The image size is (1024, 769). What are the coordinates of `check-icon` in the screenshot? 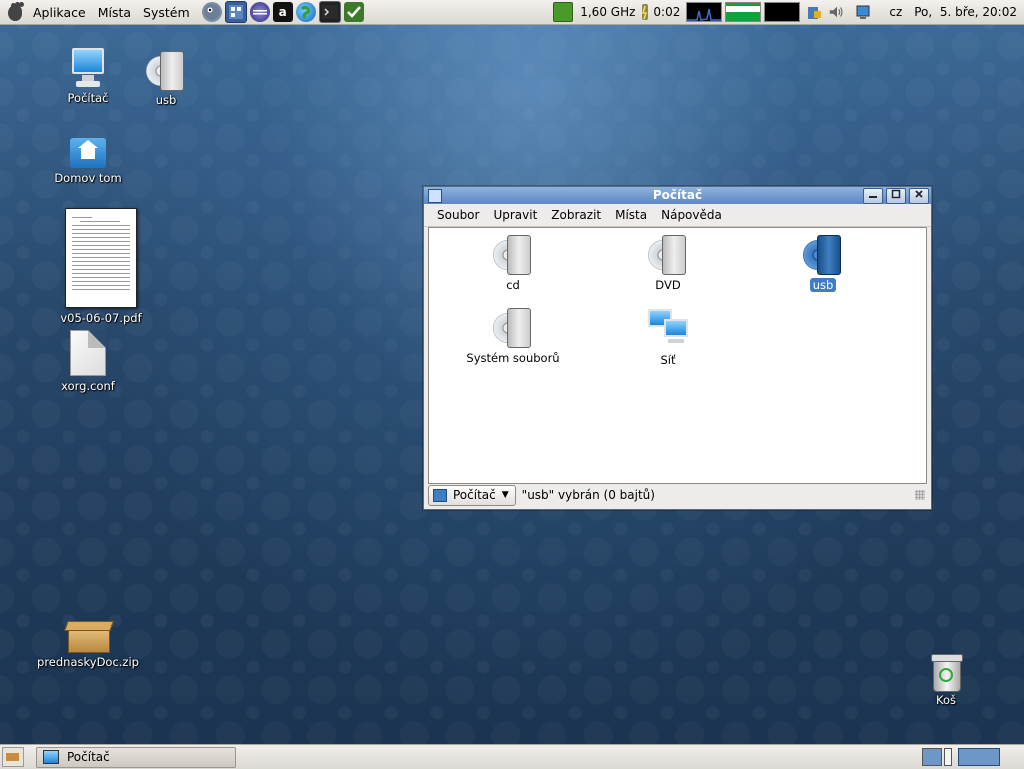 It's located at (353, 12).